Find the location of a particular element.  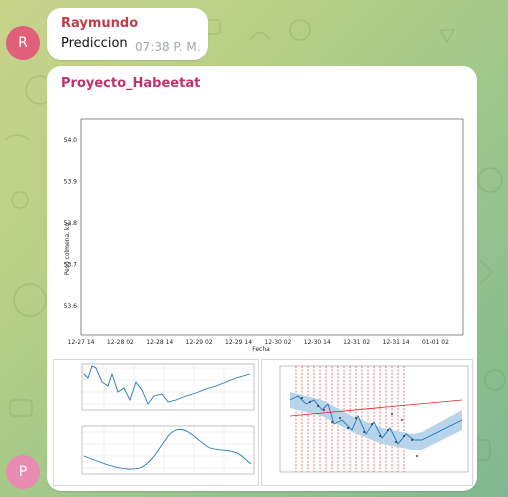

avatar-proyecto-habeetat: P is located at coordinates (23, 472).